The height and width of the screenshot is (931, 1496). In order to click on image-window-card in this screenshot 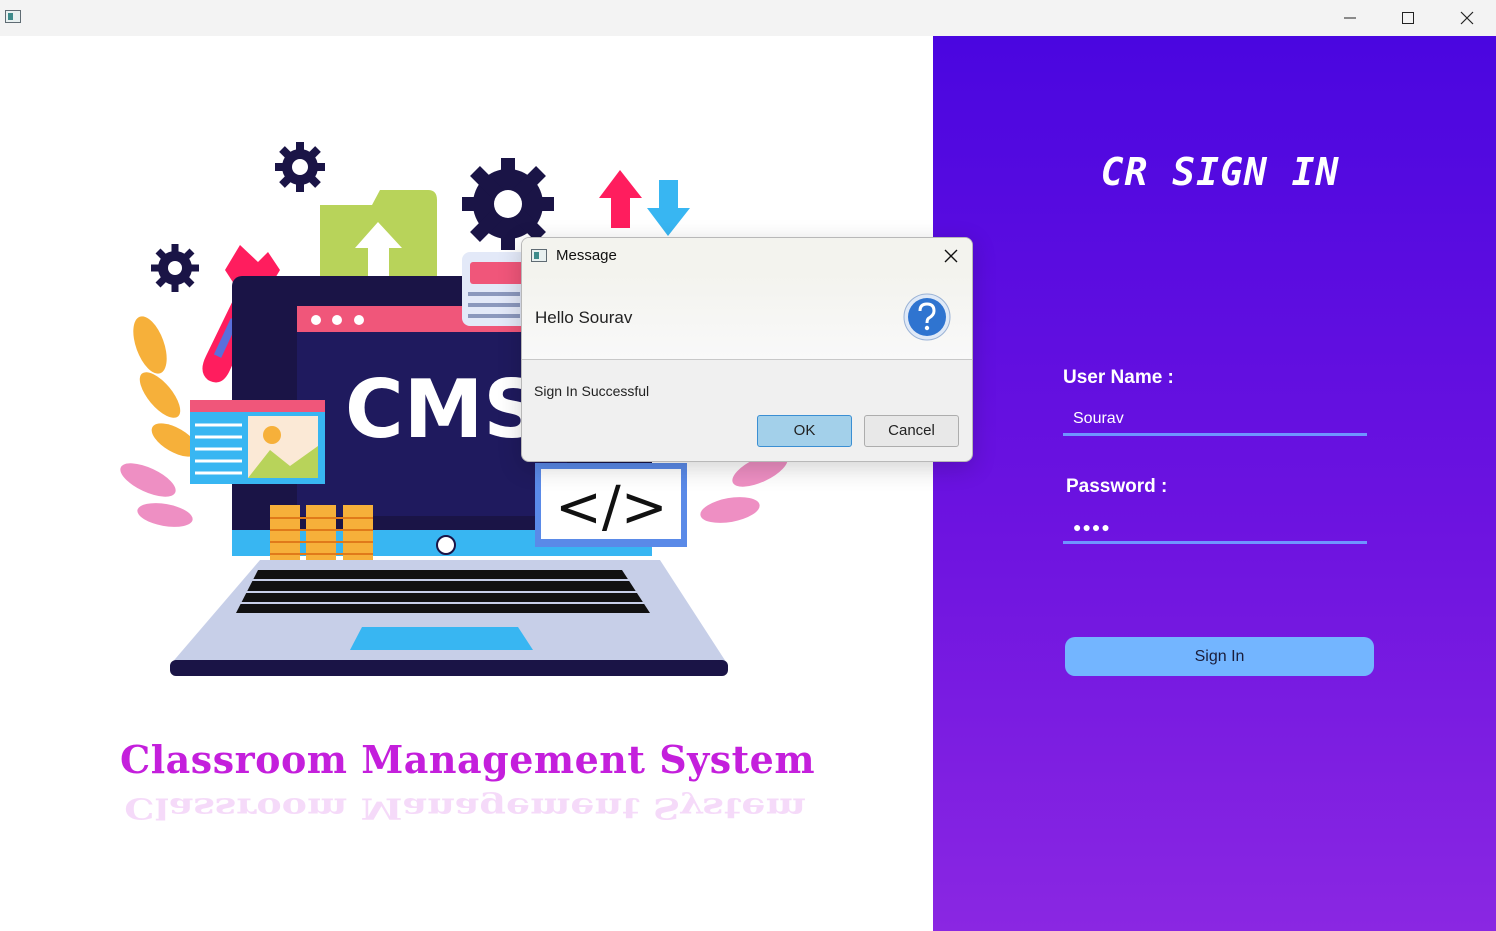, I will do `click(257, 442)`.